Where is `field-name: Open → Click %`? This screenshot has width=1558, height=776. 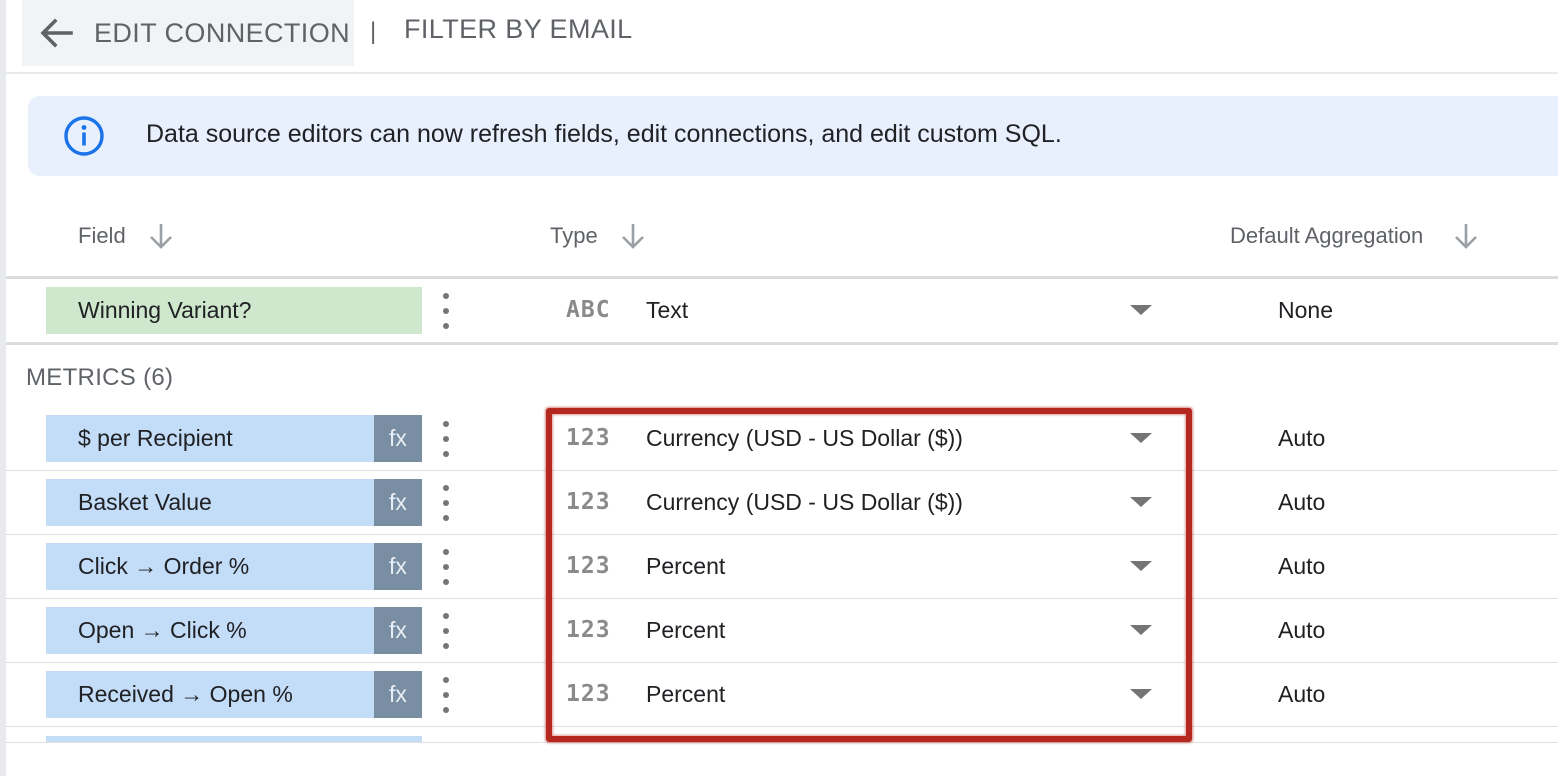
field-name: Open → Click % is located at coordinates (162, 630).